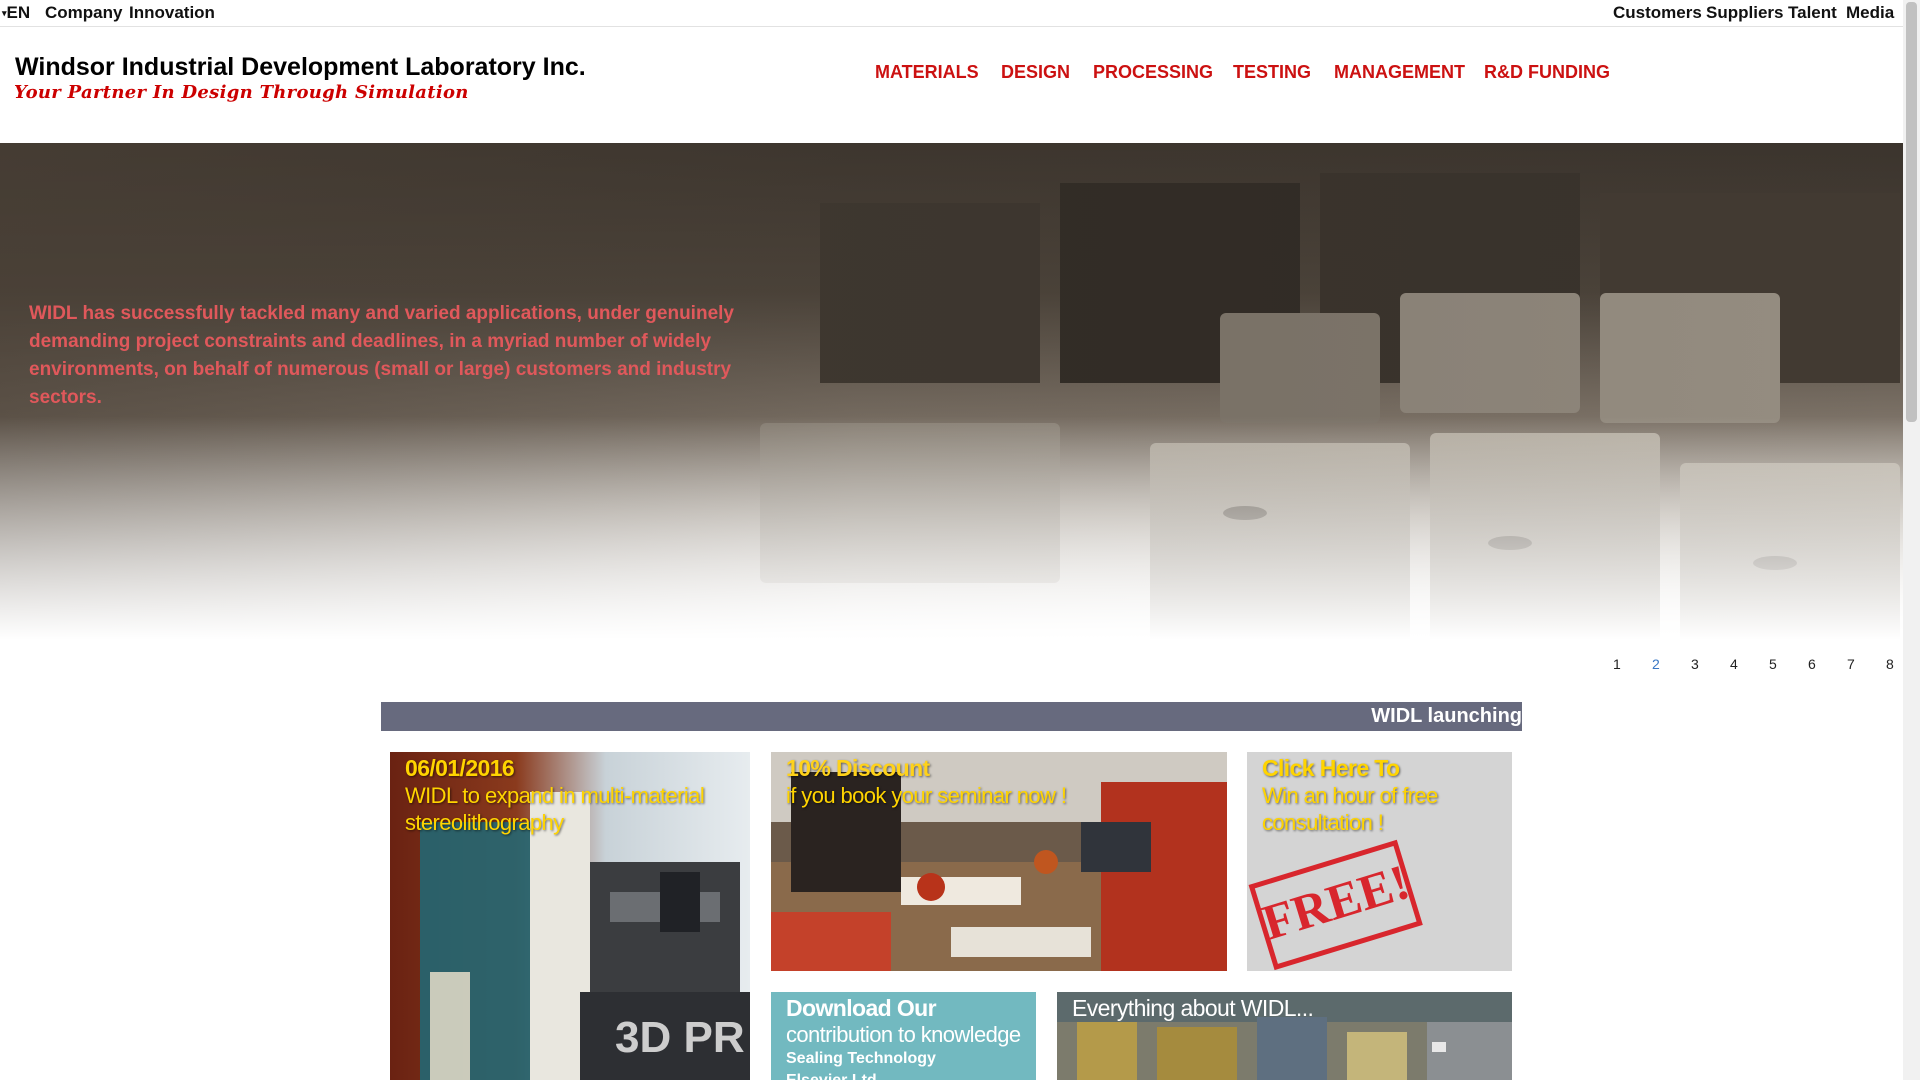 The image size is (1920, 1080). Describe the element at coordinates (1870, 13) in the screenshot. I see `nav-media: Media` at that location.